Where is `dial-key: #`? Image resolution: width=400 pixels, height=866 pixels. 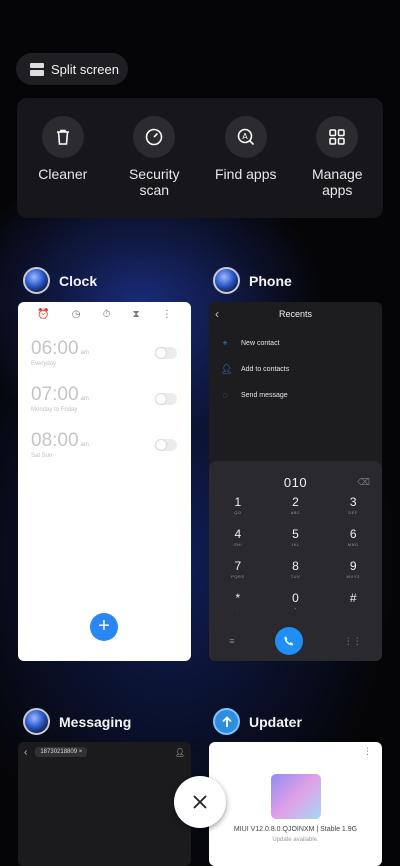
dial-key: # is located at coordinates (353, 606).